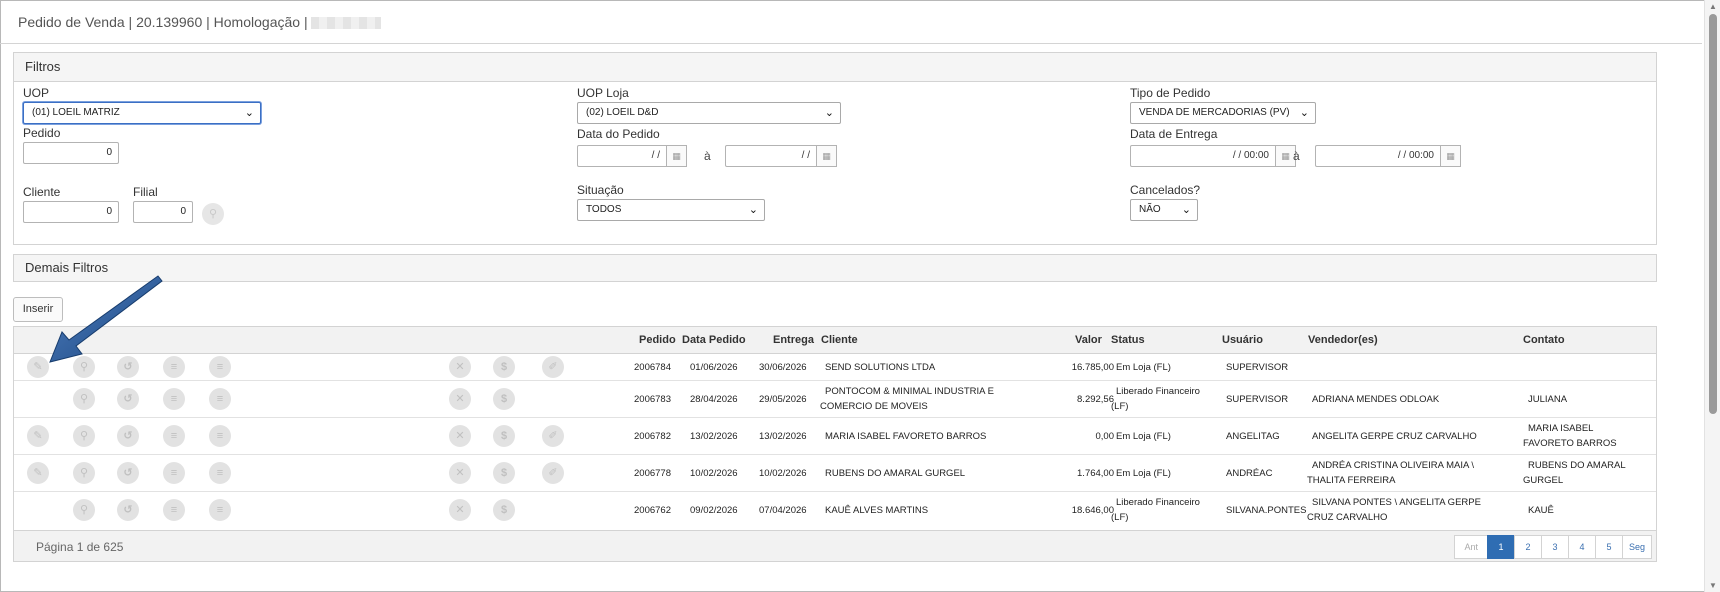  What do you see at coordinates (1713, 214) in the screenshot?
I see `scrollbar-thumb` at bounding box center [1713, 214].